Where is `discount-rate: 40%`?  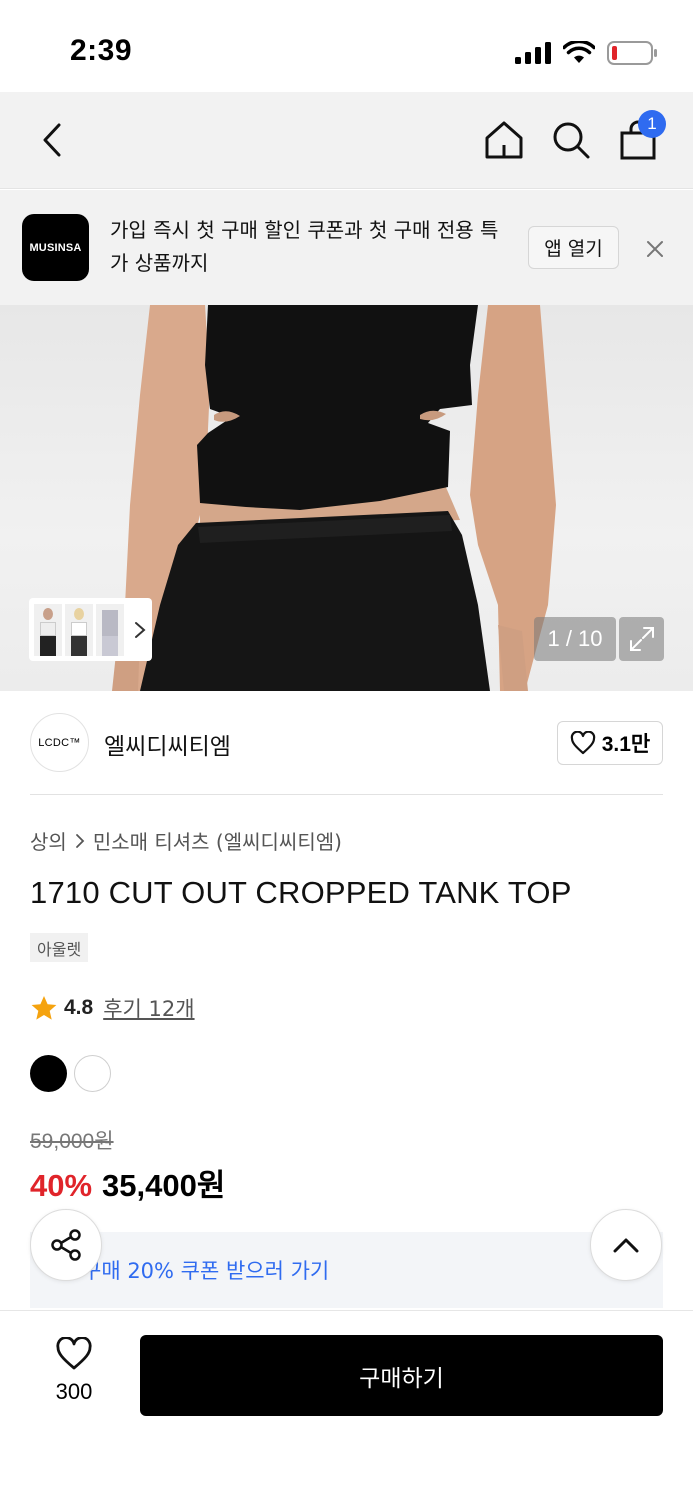 discount-rate: 40% is located at coordinates (61, 1185).